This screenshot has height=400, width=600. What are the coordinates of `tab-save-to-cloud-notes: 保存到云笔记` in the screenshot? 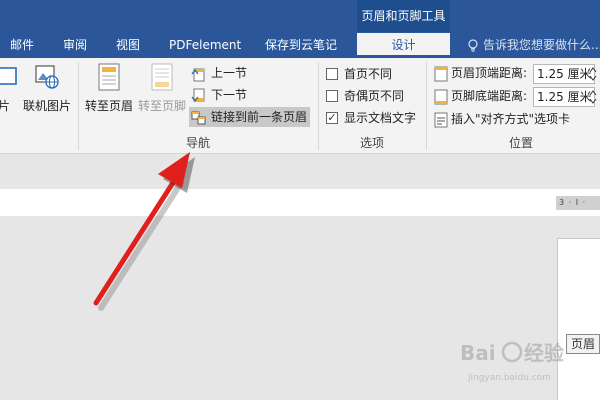 It's located at (301, 45).